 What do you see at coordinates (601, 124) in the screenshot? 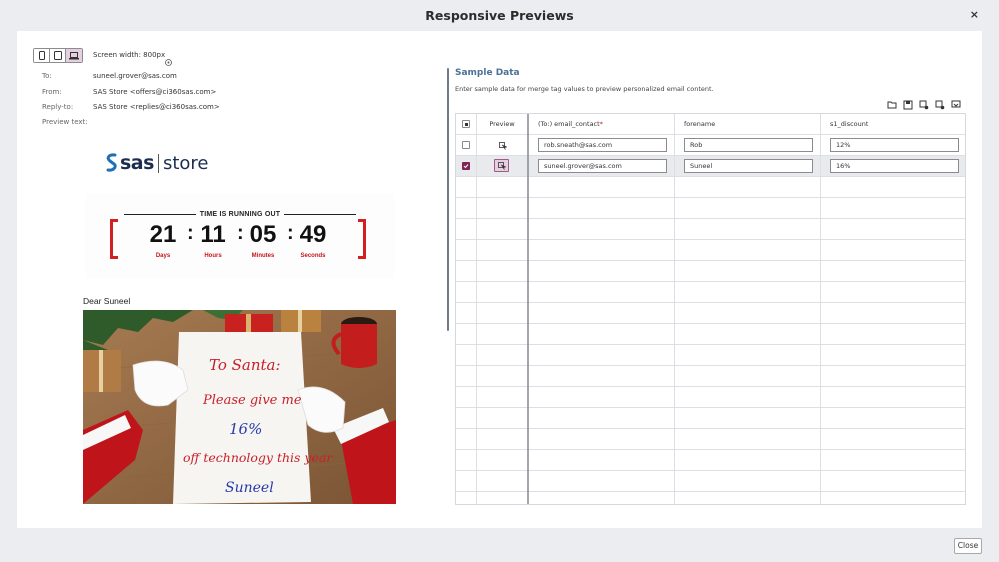
I see `required-marker: *` at bounding box center [601, 124].